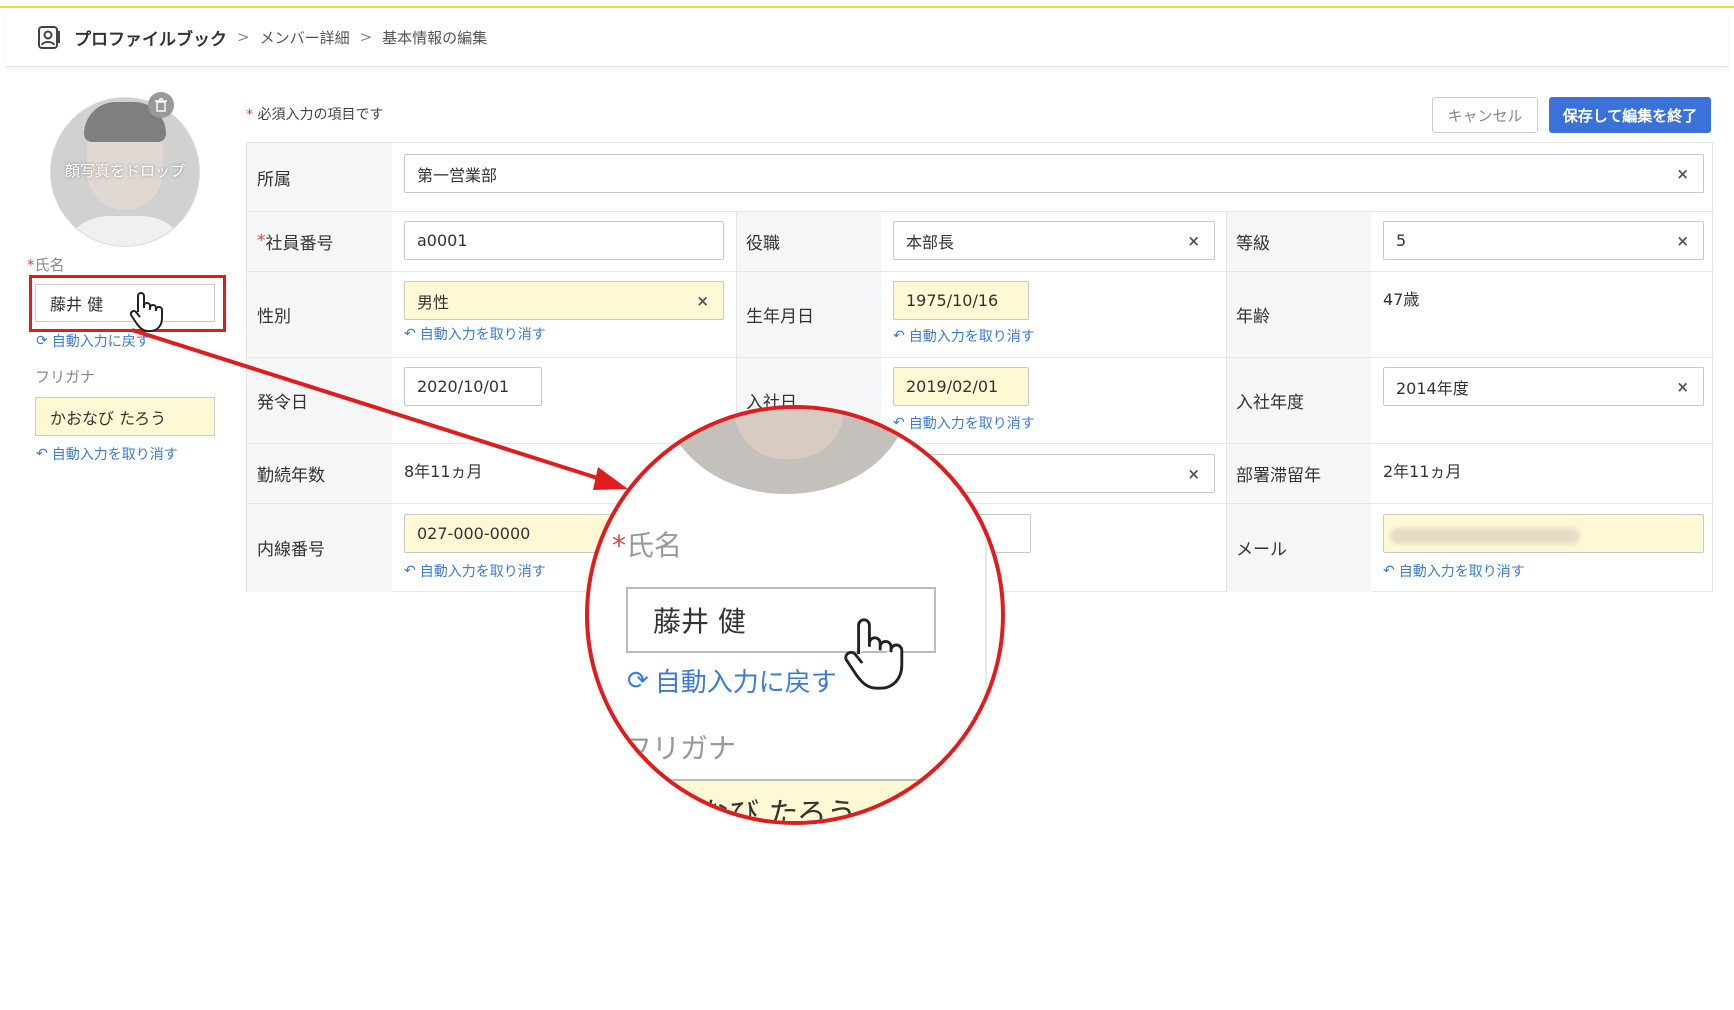 The width and height of the screenshot is (1734, 1010). Describe the element at coordinates (125, 416) in the screenshot. I see `kana-input: かおなび たろう` at that location.